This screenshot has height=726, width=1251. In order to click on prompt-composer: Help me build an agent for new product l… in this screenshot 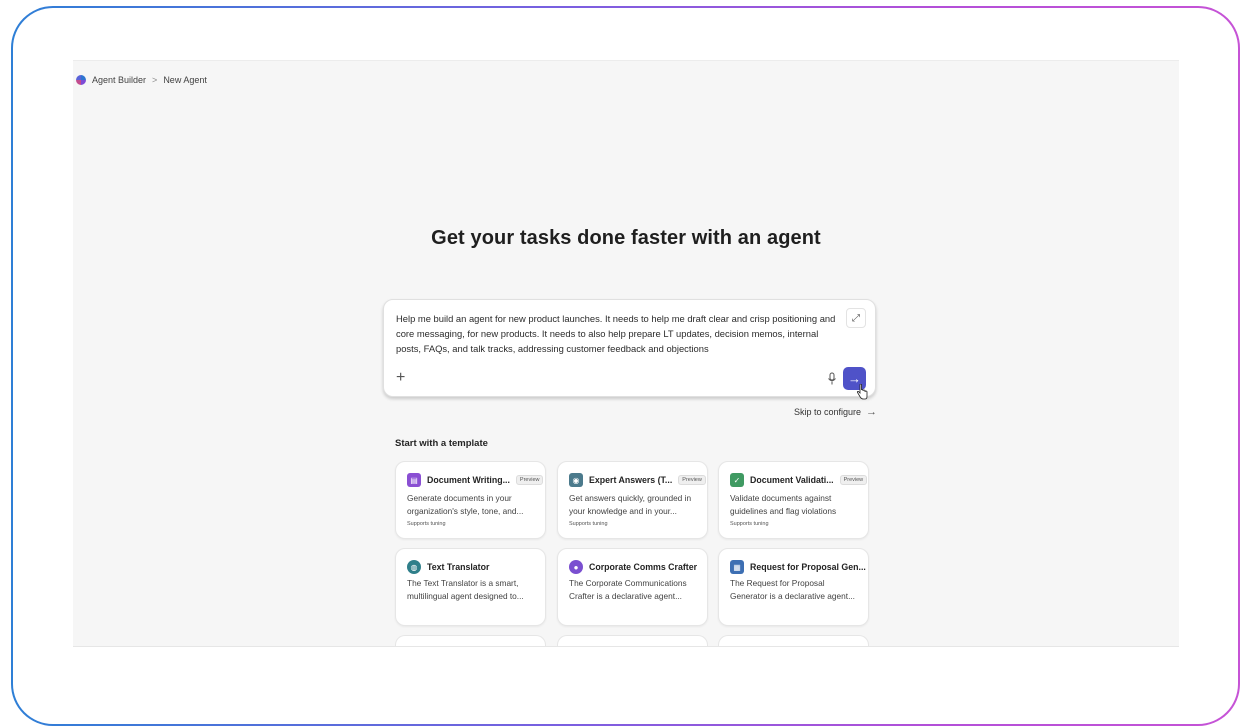, I will do `click(629, 349)`.